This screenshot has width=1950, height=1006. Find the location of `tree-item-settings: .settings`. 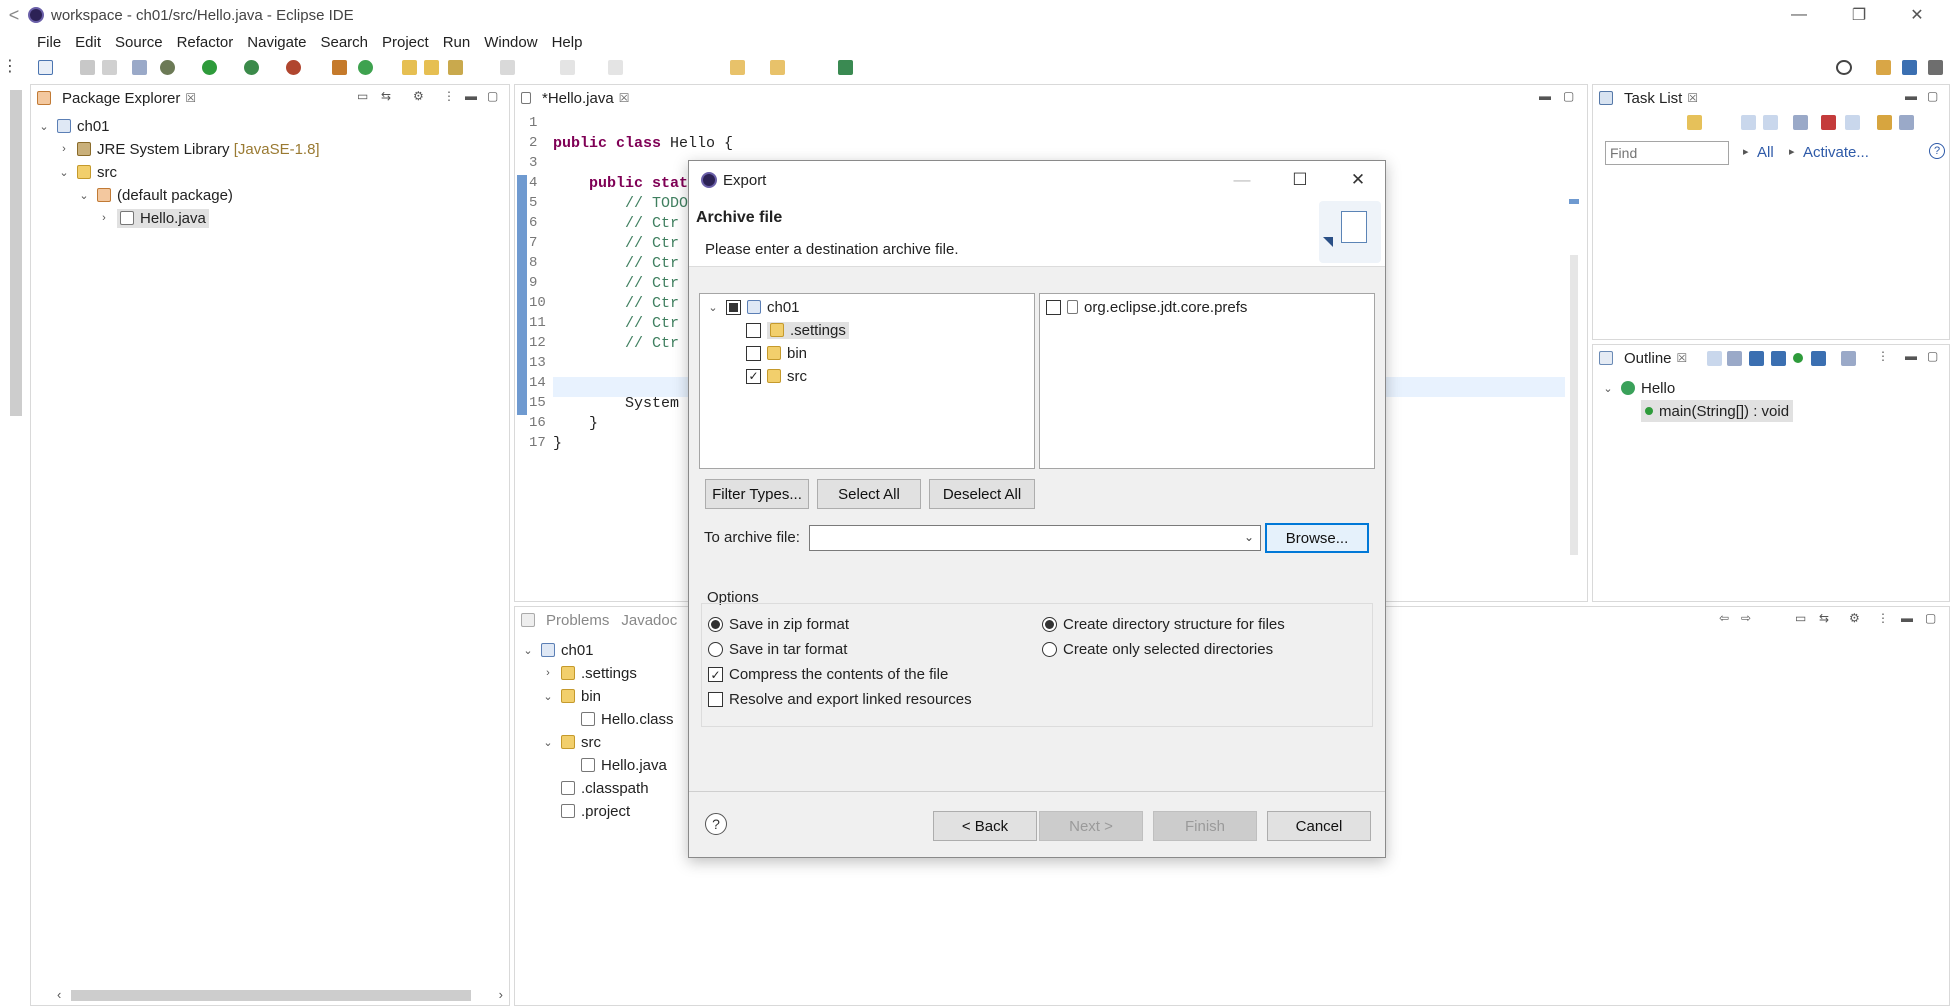

tree-item-settings: .settings is located at coordinates (797, 330).